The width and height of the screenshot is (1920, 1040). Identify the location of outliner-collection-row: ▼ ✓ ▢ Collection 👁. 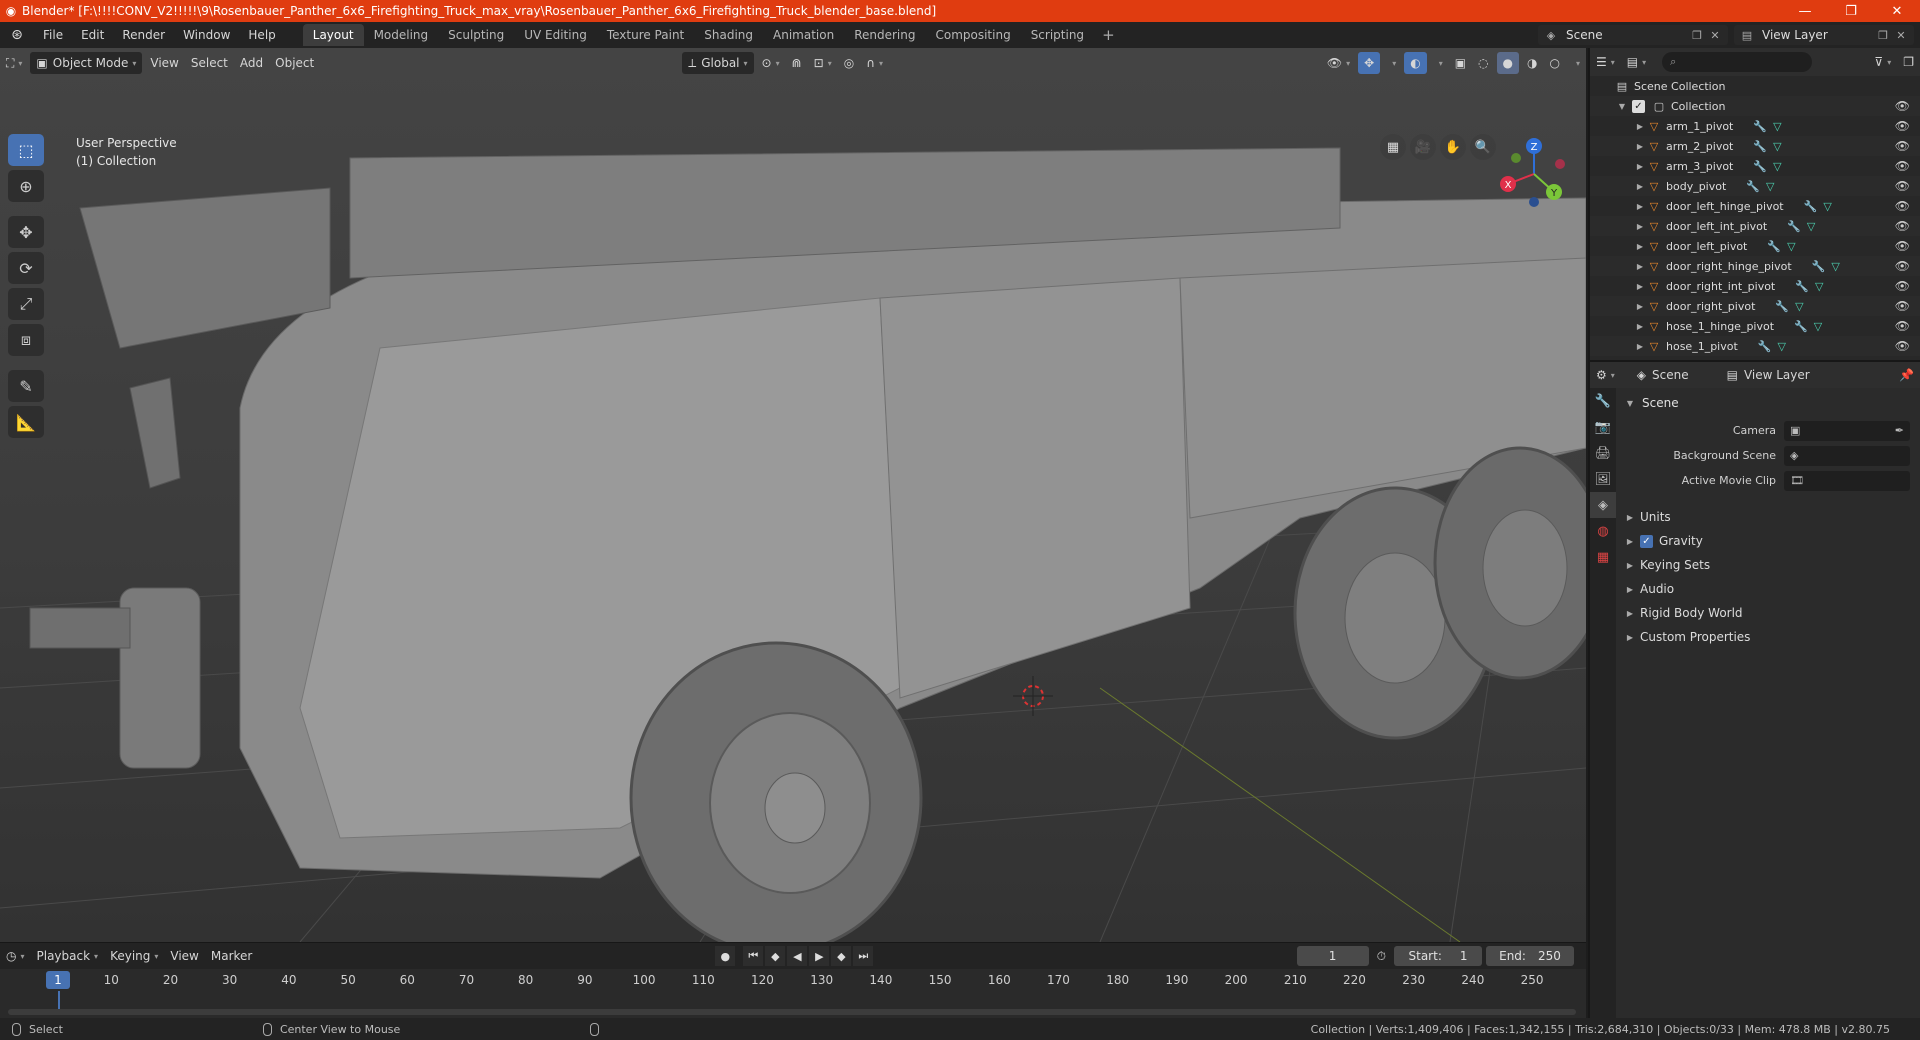
(1755, 106).